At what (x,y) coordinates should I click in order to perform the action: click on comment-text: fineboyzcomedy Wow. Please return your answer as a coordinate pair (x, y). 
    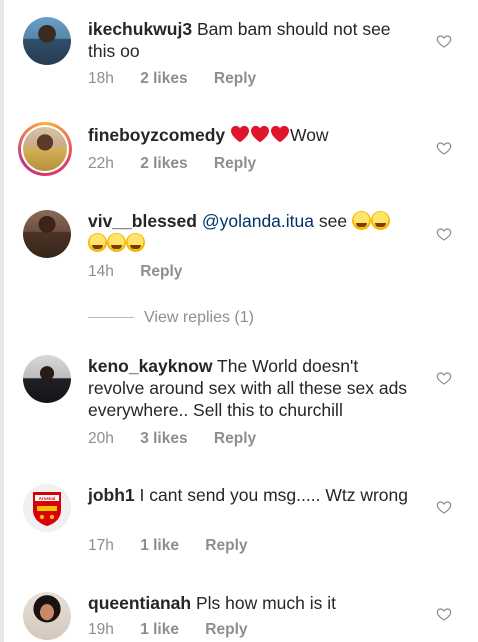
    Looking at the image, I should click on (248, 135).